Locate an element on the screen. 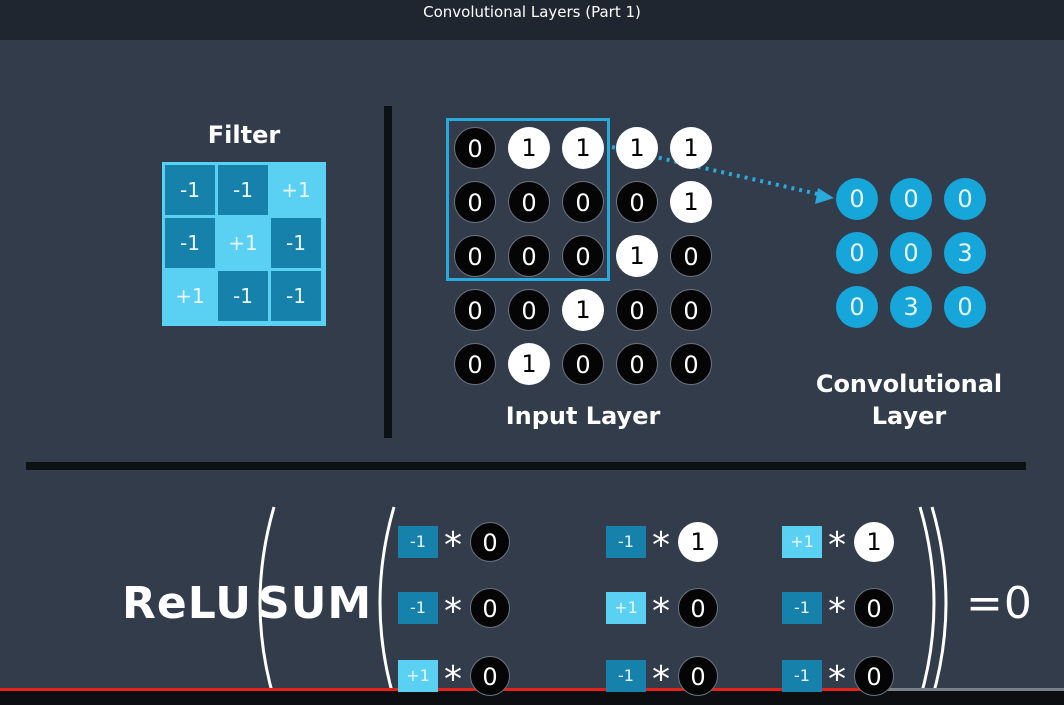 This screenshot has height=705, width=1064. conv-layer-label-line2: Layer is located at coordinates (909, 416).